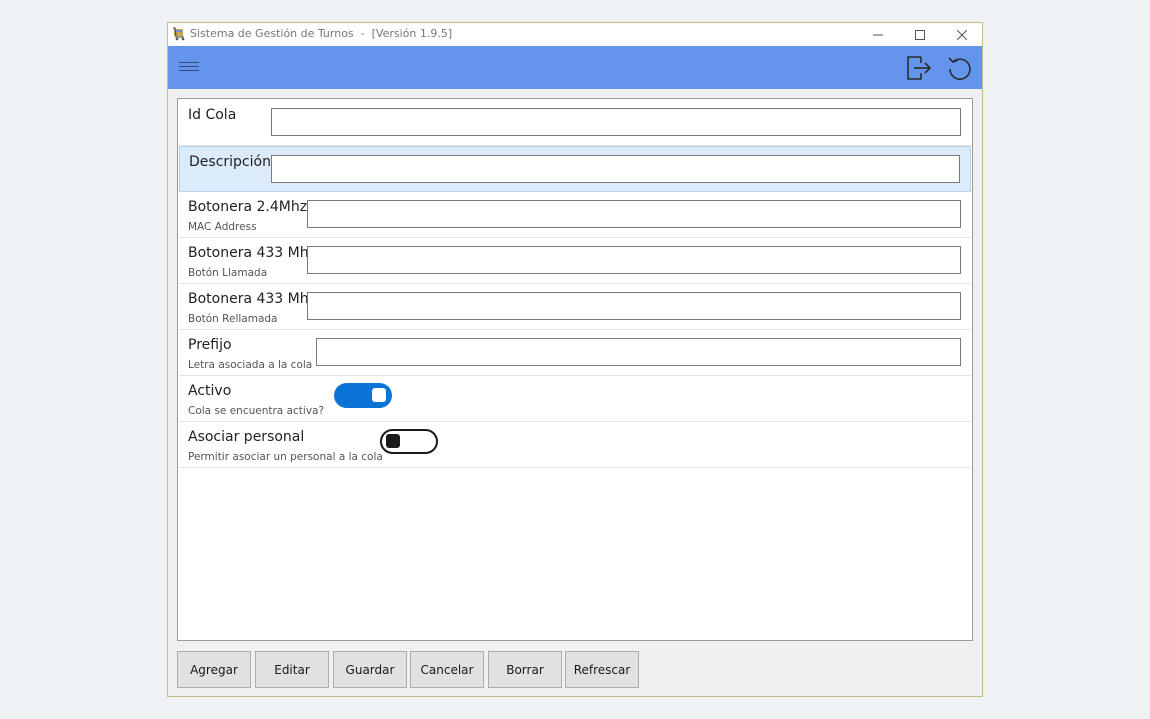  Describe the element at coordinates (246, 437) in the screenshot. I see `asociar-personal-label: Asociar personal` at that location.